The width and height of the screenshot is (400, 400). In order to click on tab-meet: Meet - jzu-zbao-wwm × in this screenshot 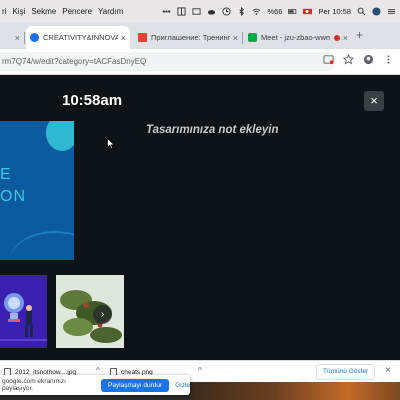, I will do `click(298, 37)`.